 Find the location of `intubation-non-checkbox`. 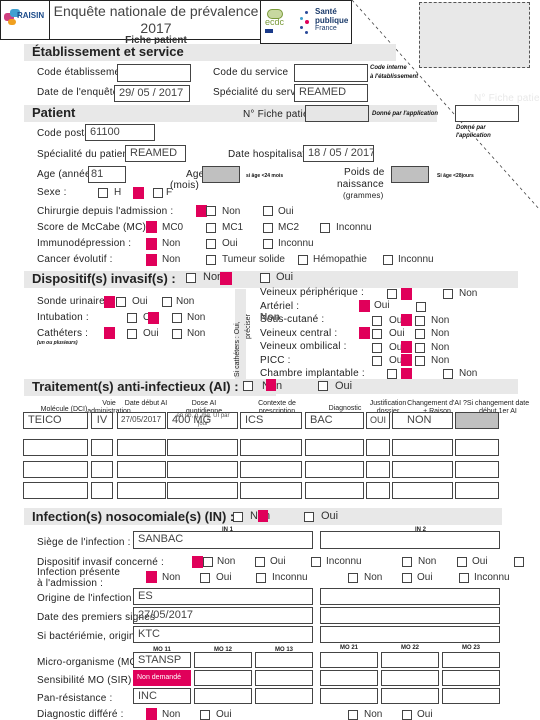

intubation-non-checkbox is located at coordinates (177, 318).